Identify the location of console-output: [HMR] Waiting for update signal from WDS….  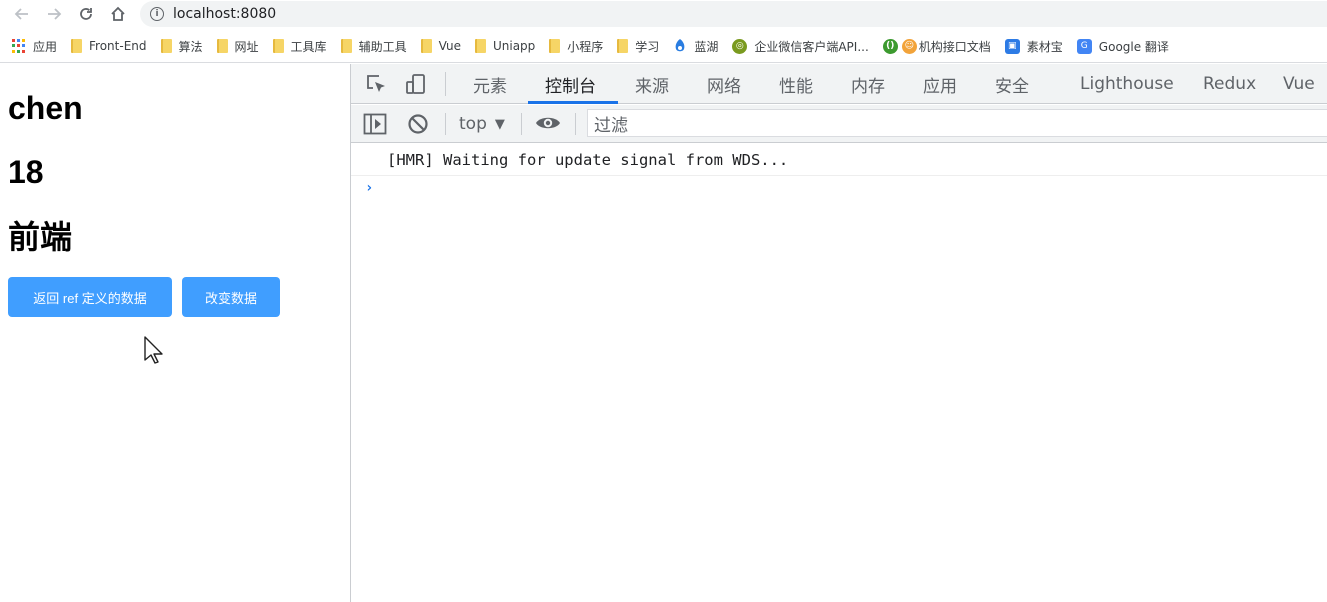
(839, 170).